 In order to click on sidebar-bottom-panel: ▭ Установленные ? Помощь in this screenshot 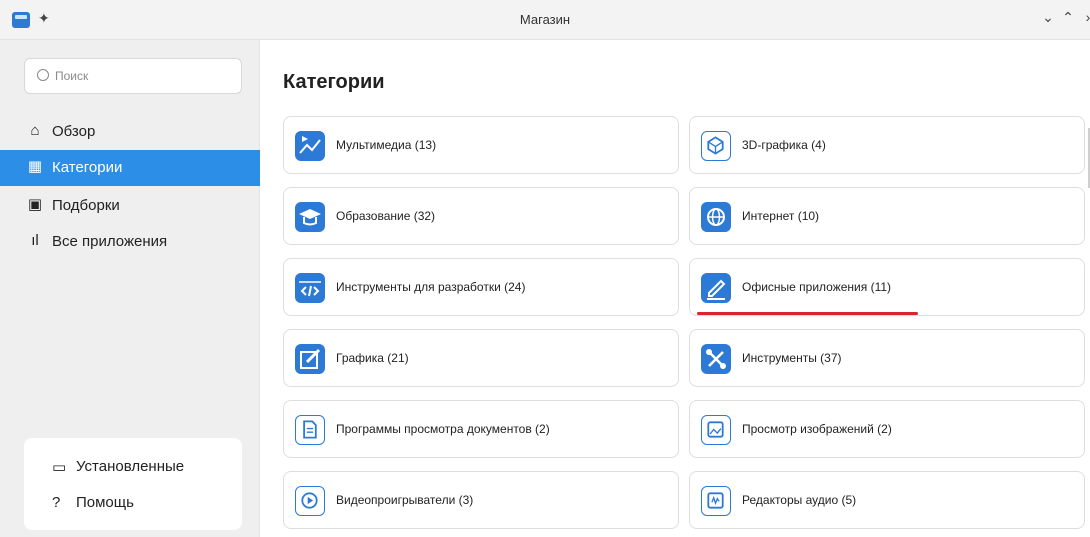, I will do `click(133, 484)`.